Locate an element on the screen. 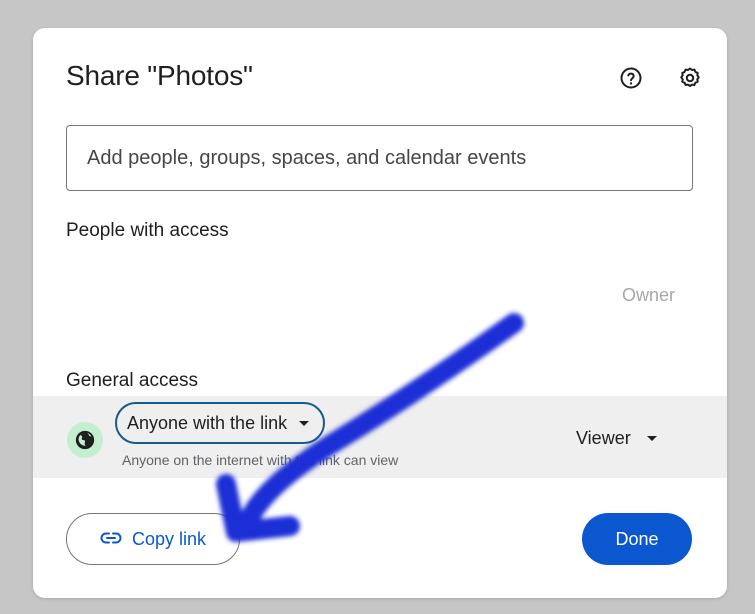  role-dropdown: Viewer is located at coordinates (616, 438).